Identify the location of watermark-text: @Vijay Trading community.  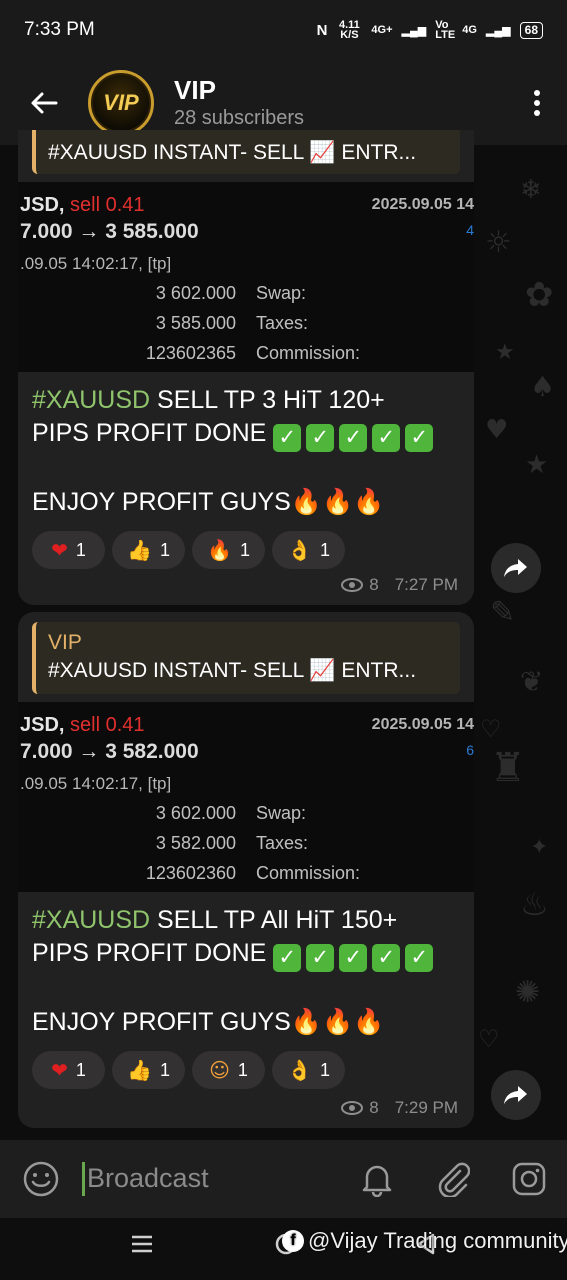
(437, 1240).